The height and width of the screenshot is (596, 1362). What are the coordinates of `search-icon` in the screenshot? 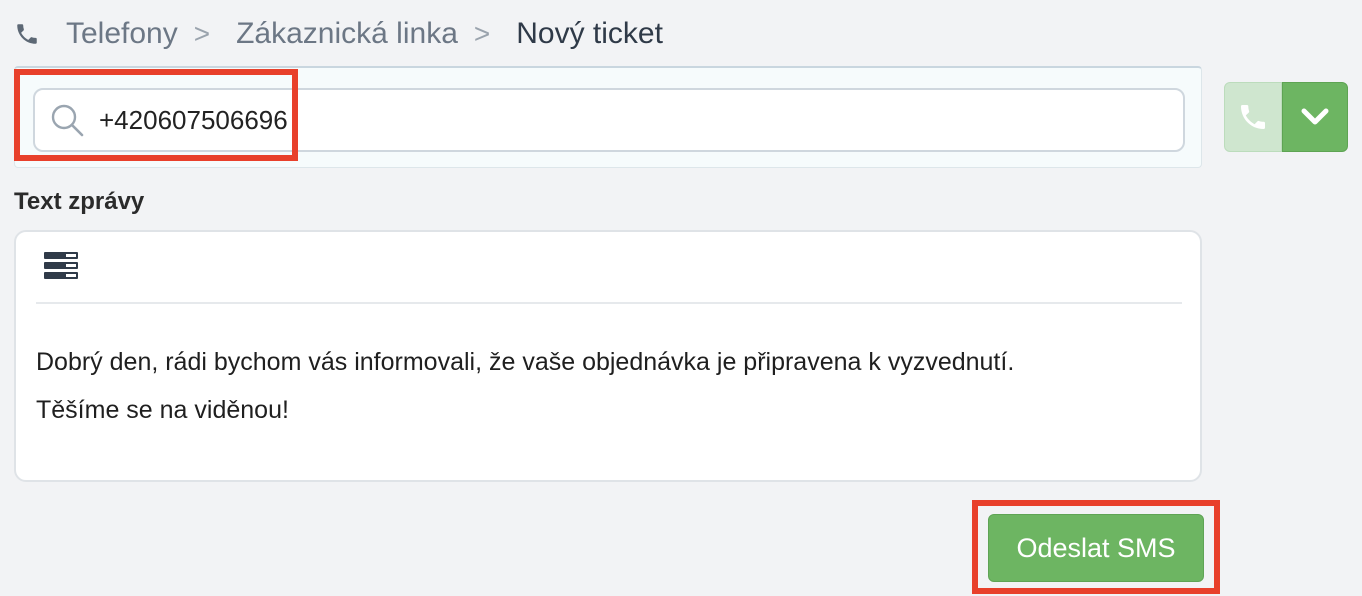 It's located at (67, 120).